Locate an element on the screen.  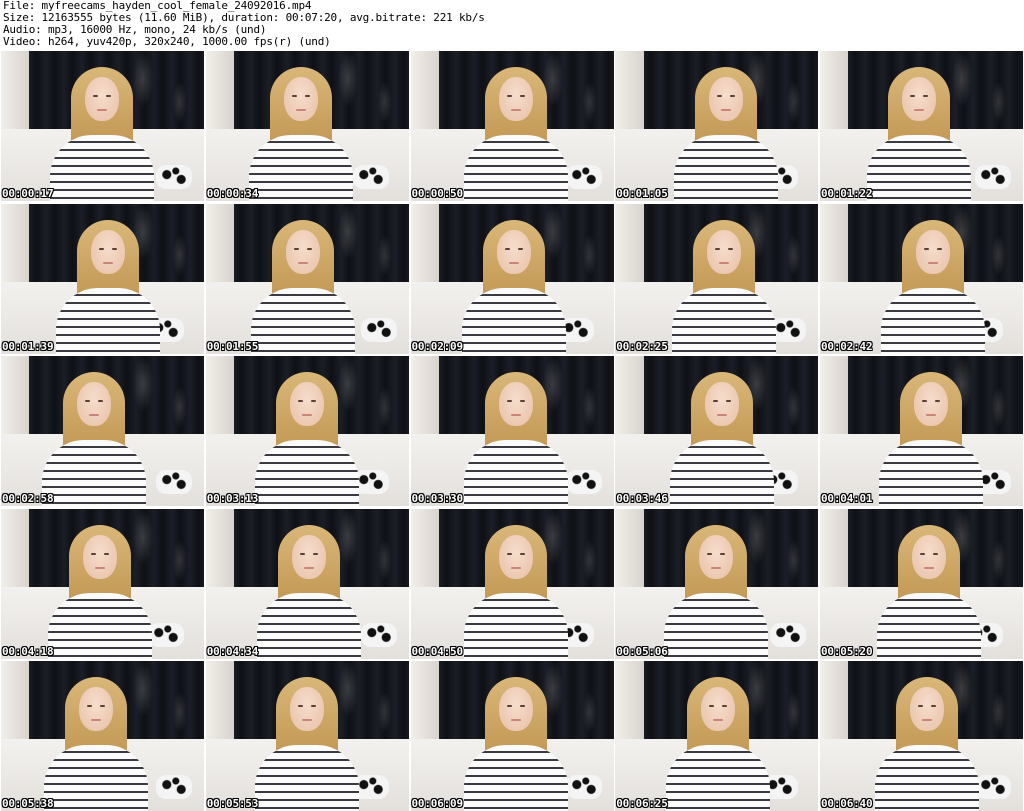
video-thumbnail: 00:04:18 is located at coordinates (102, 583).